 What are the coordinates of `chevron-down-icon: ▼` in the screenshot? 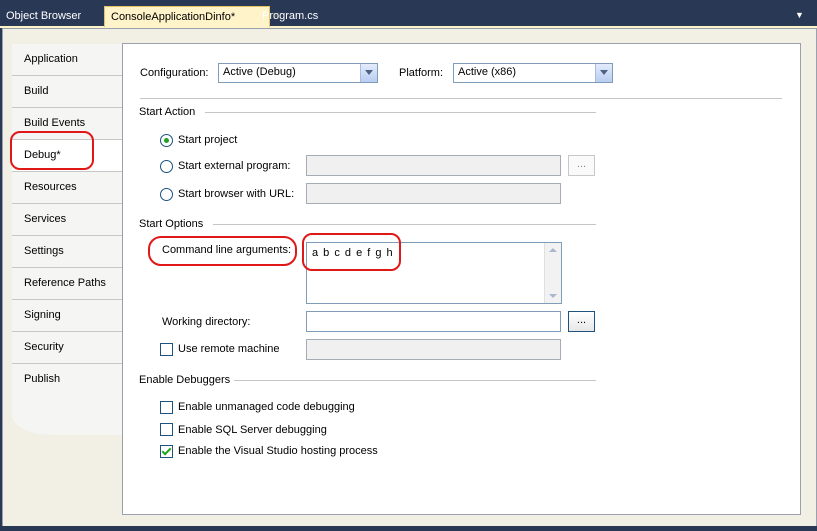 It's located at (799, 15).